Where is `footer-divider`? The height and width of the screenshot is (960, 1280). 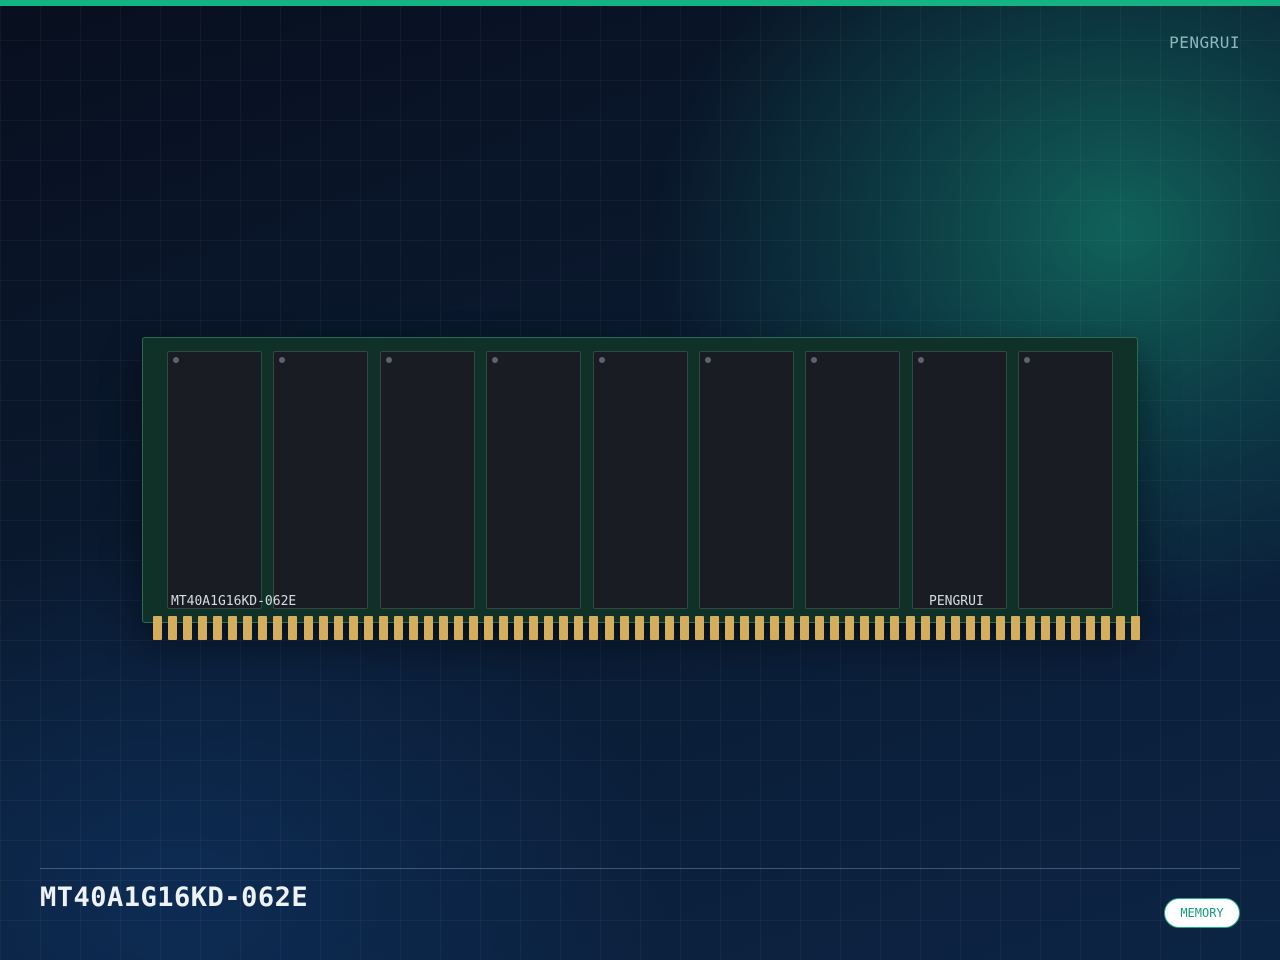 footer-divider is located at coordinates (640, 868).